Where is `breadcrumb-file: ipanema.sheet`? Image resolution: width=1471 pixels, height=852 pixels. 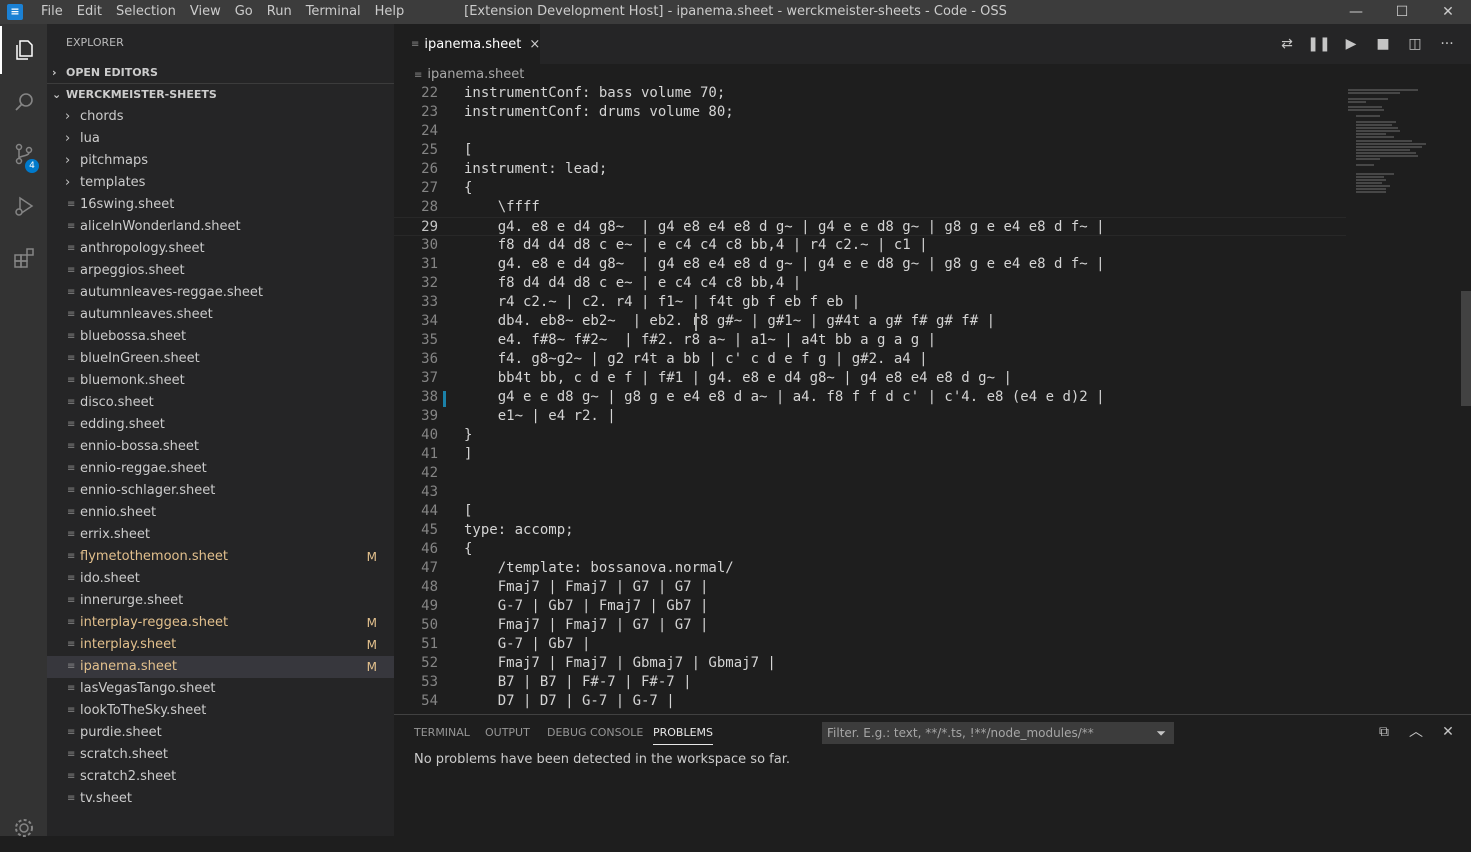
breadcrumb-file: ipanema.sheet is located at coordinates (475, 74).